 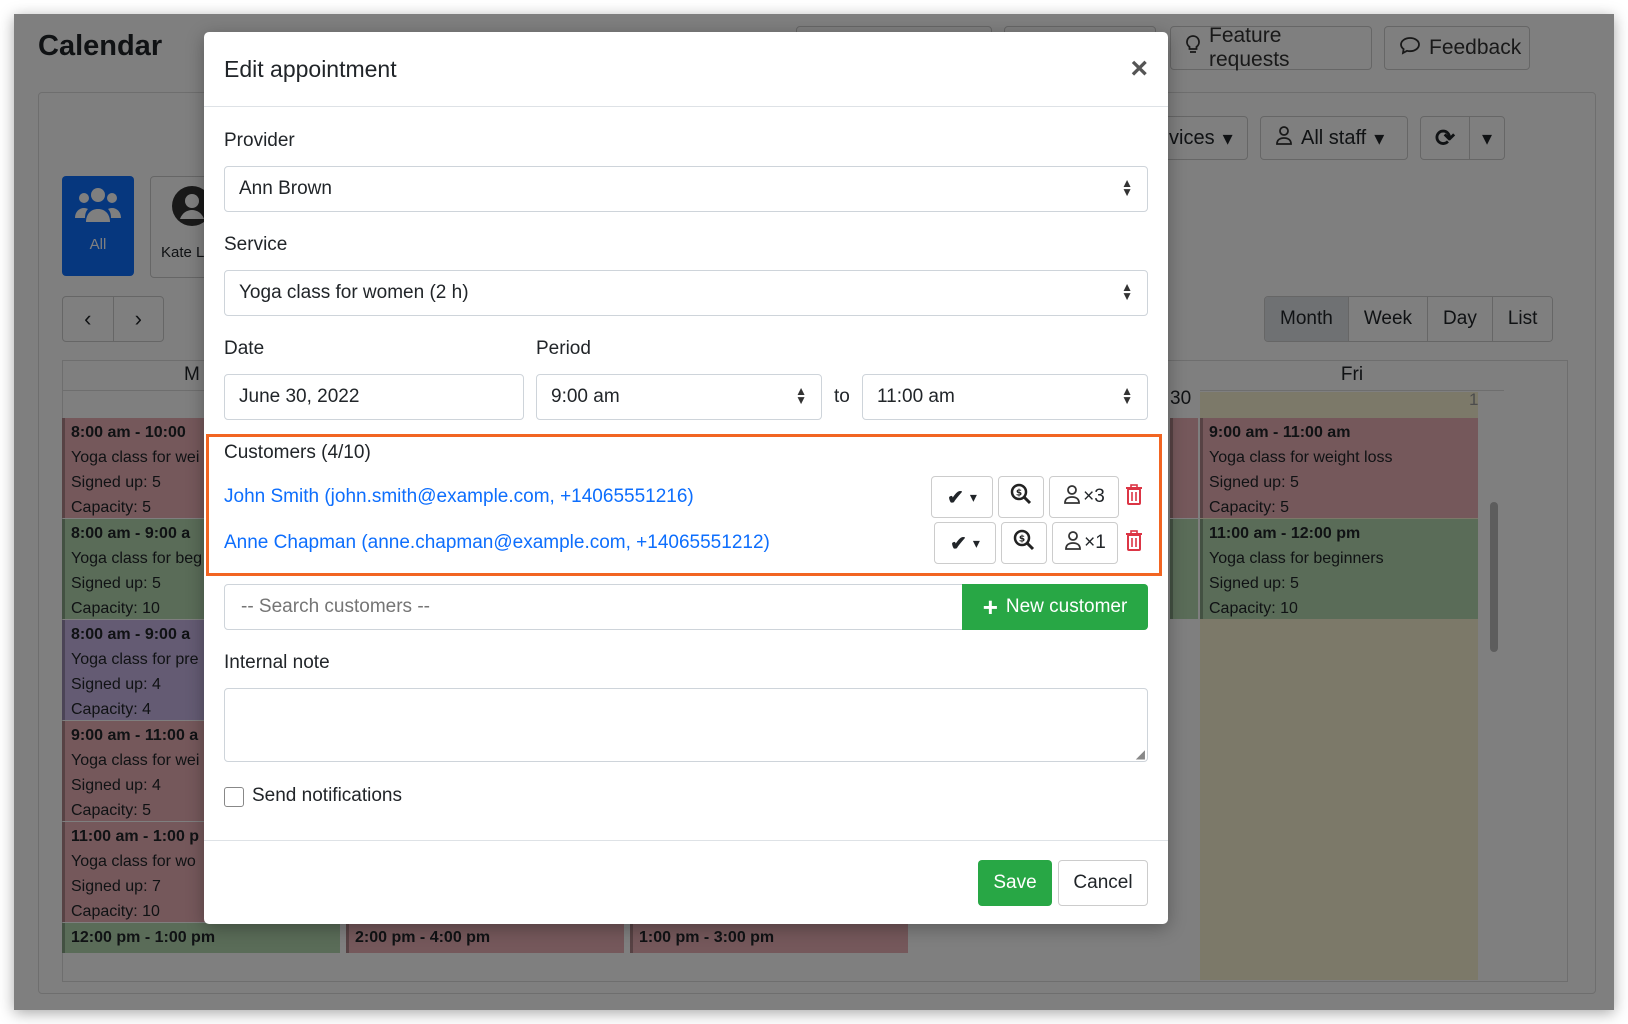 I want to click on customer-persons-button: ×1, so click(x=1085, y=543).